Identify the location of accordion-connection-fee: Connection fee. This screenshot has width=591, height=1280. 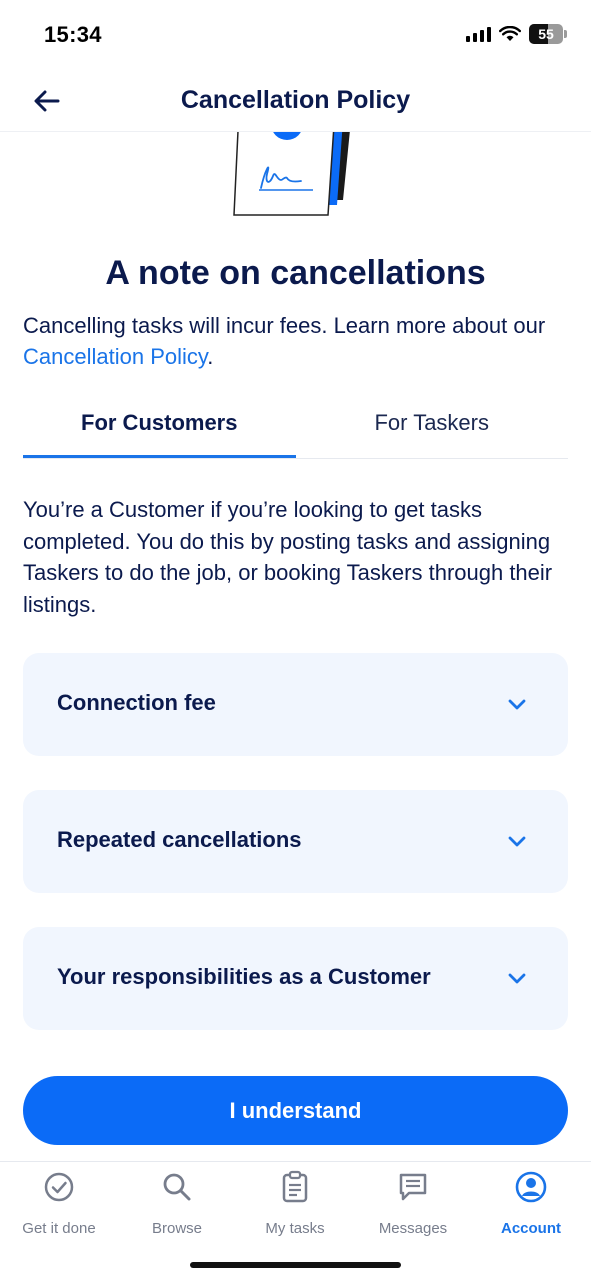
(295, 704).